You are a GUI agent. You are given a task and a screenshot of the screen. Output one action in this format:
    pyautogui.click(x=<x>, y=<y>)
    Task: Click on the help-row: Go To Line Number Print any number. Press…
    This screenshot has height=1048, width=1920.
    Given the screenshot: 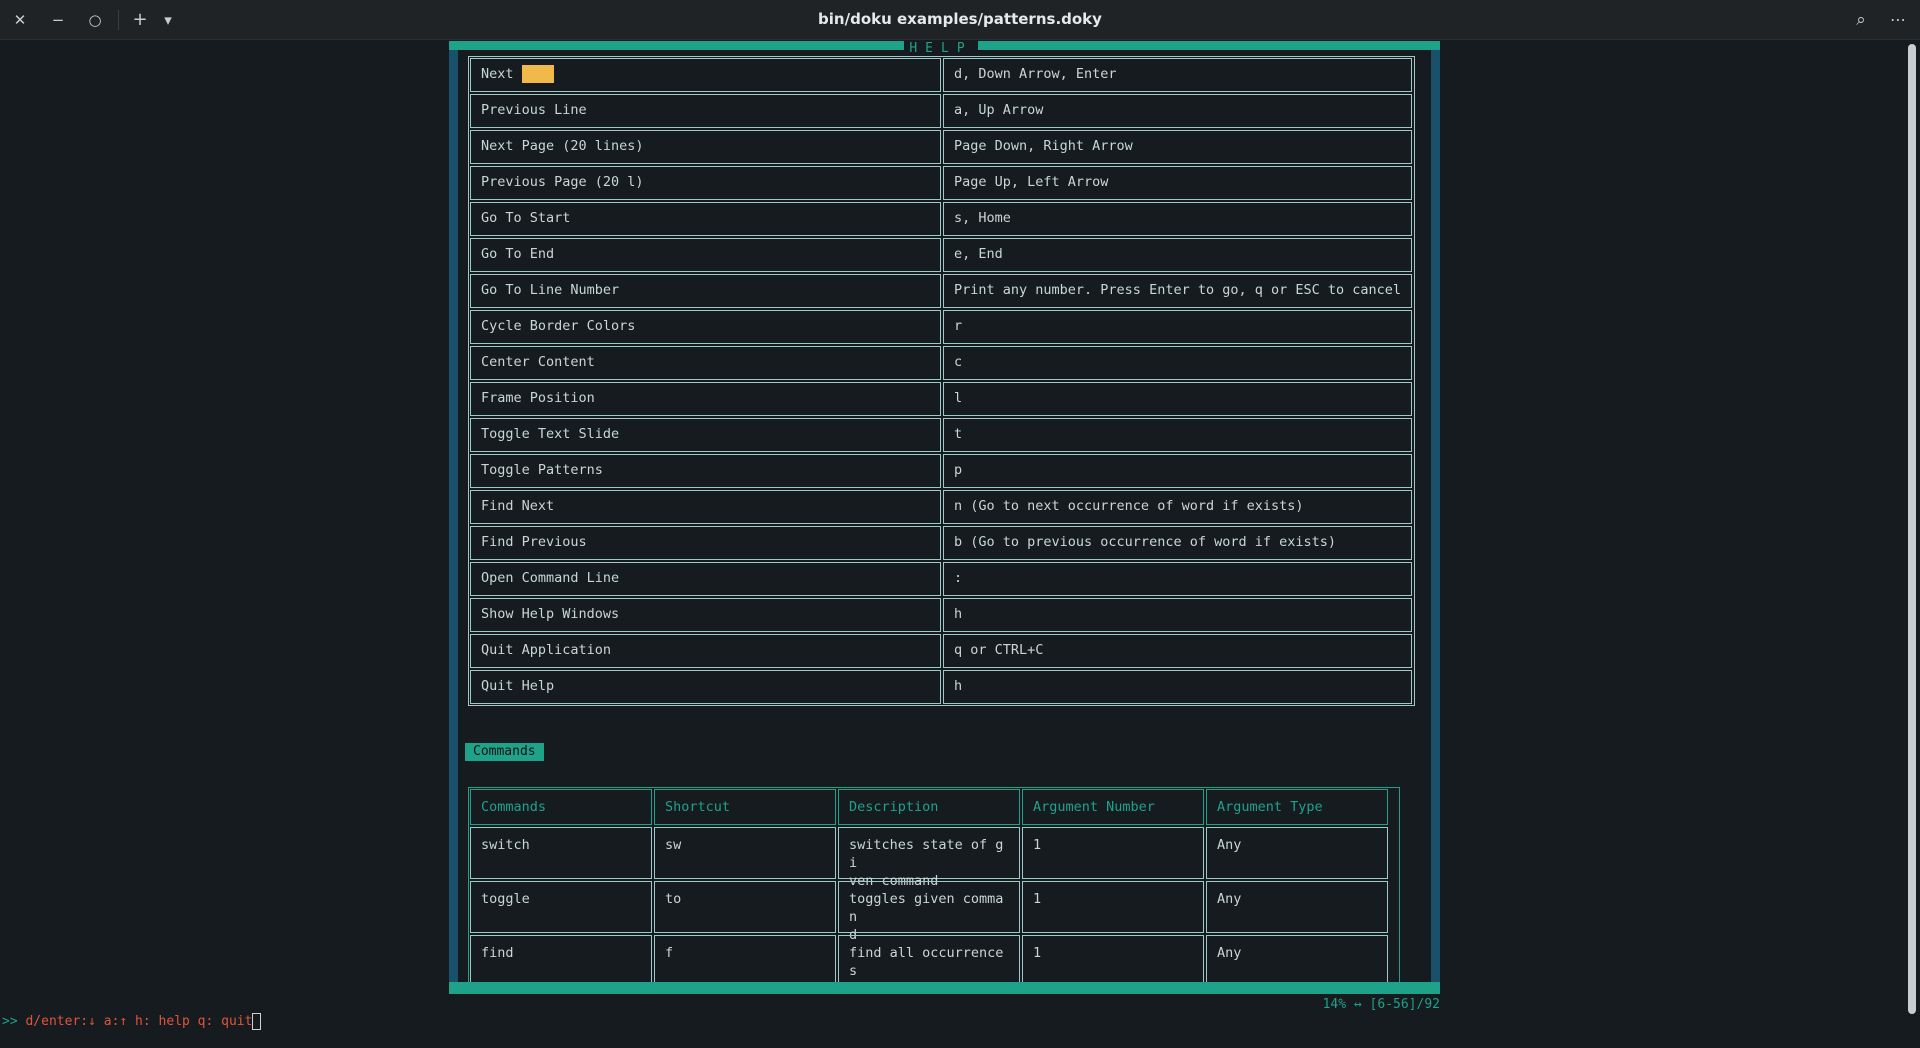 What is the action you would take?
    pyautogui.click(x=941, y=291)
    